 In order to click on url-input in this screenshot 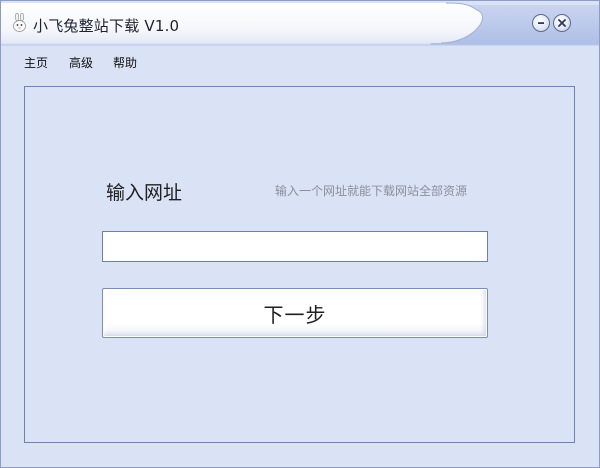, I will do `click(295, 246)`.